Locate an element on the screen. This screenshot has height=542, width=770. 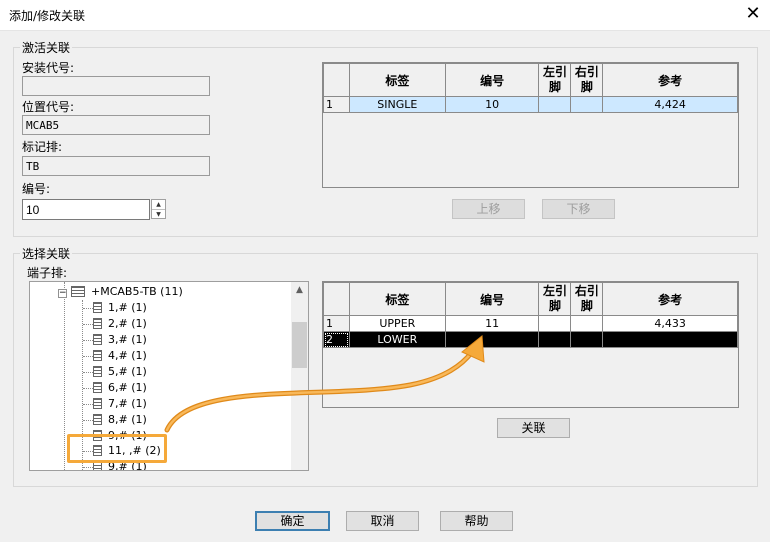
arrow-curve-inner is located at coordinates (319, 391).